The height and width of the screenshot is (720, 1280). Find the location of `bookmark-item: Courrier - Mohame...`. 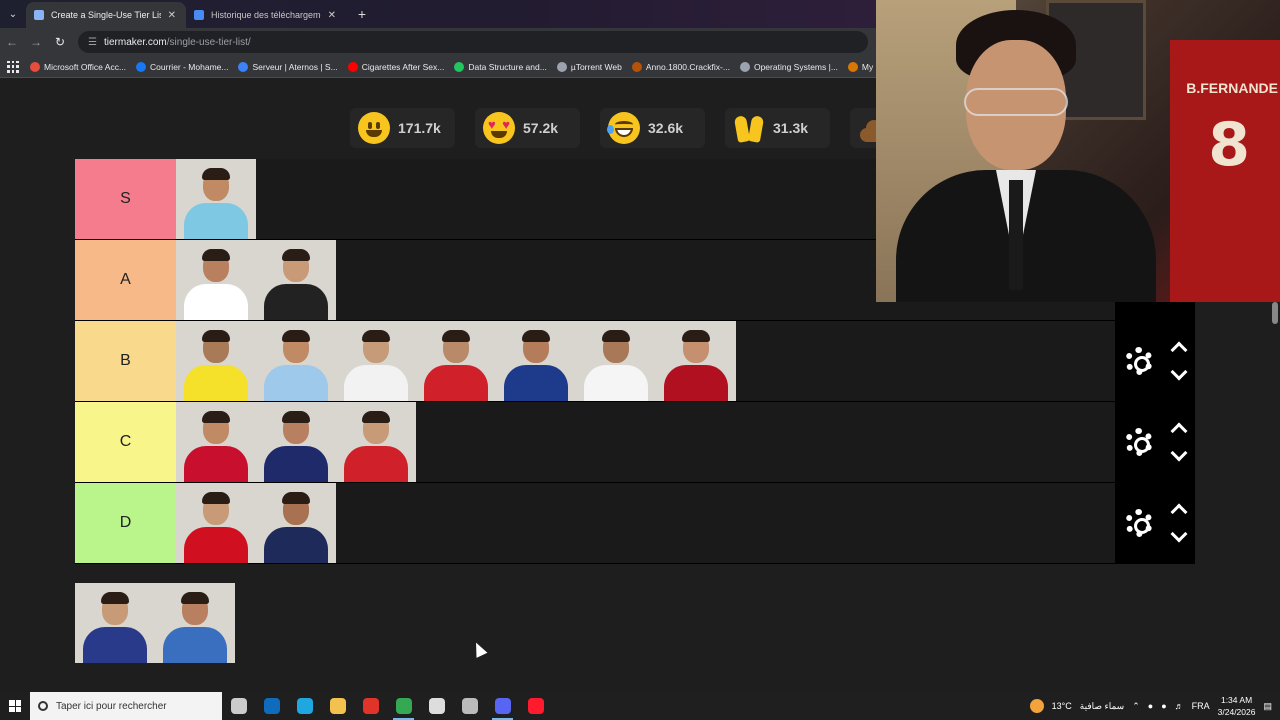

bookmark-item: Courrier - Mohame... is located at coordinates (182, 66).